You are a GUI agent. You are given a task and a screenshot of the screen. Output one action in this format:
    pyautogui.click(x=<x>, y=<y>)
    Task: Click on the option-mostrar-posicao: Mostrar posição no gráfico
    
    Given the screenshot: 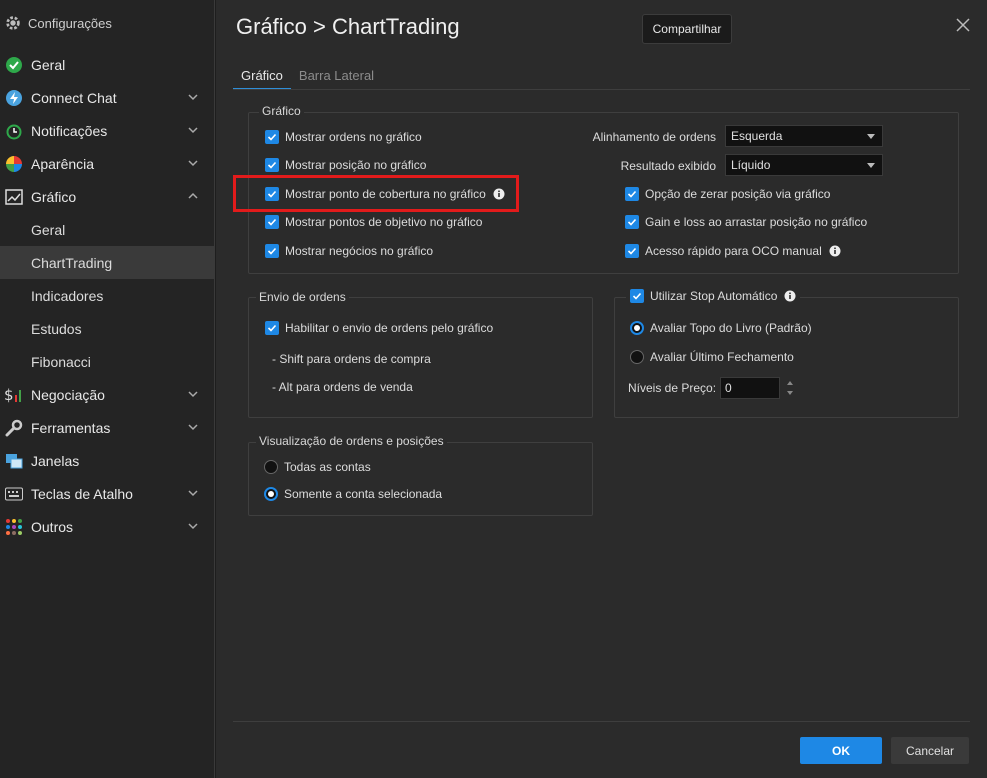 What is the action you would take?
    pyautogui.click(x=345, y=165)
    